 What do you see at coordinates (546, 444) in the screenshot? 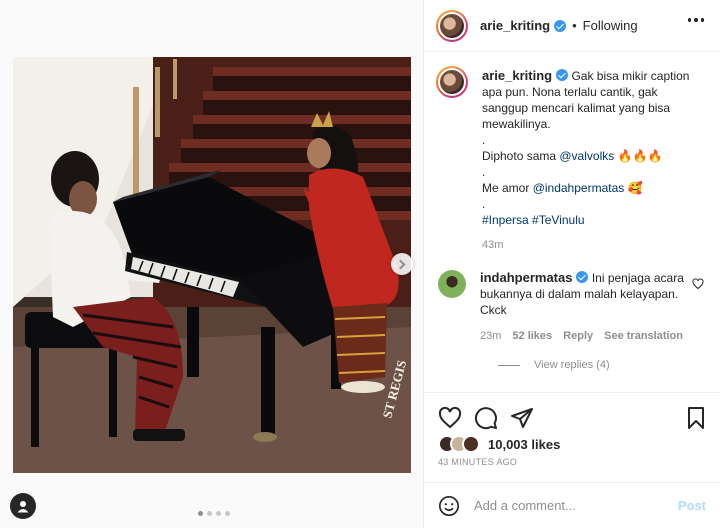
I see `likes-label: likes` at bounding box center [546, 444].